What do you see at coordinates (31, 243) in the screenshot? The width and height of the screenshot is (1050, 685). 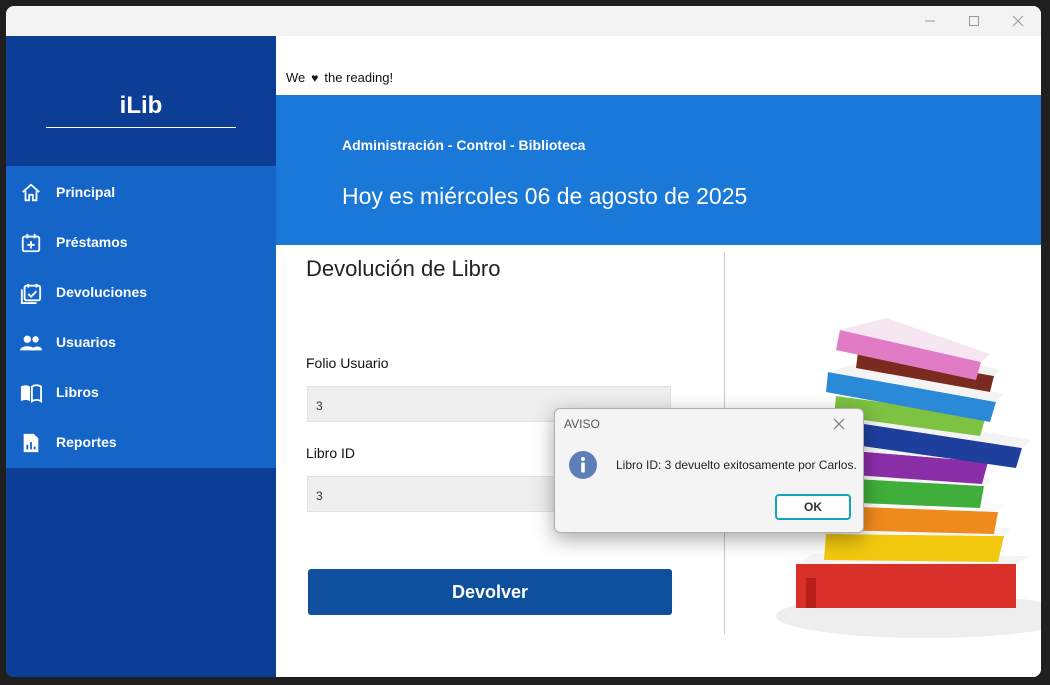 I see `calendar-plus-icon` at bounding box center [31, 243].